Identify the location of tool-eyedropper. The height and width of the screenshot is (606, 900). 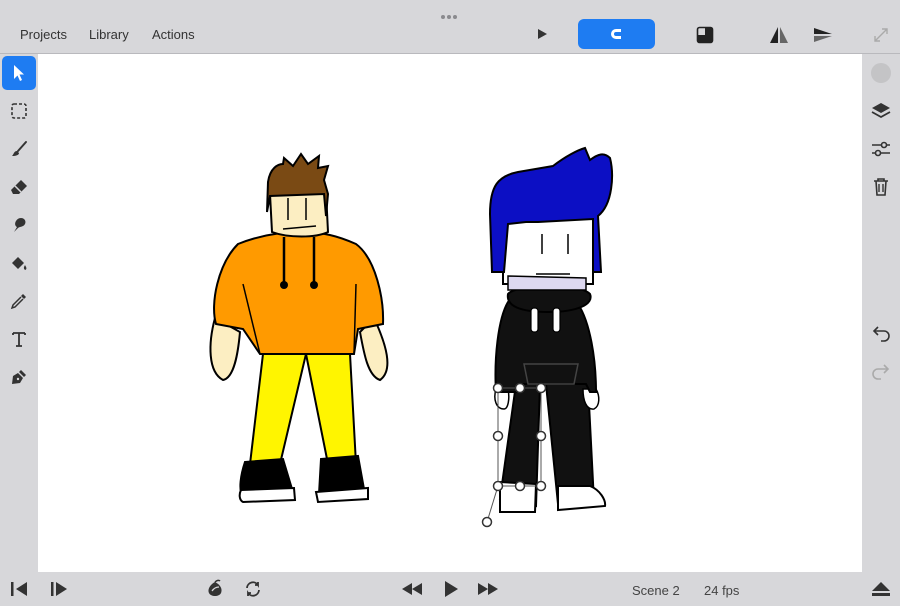
(19, 301).